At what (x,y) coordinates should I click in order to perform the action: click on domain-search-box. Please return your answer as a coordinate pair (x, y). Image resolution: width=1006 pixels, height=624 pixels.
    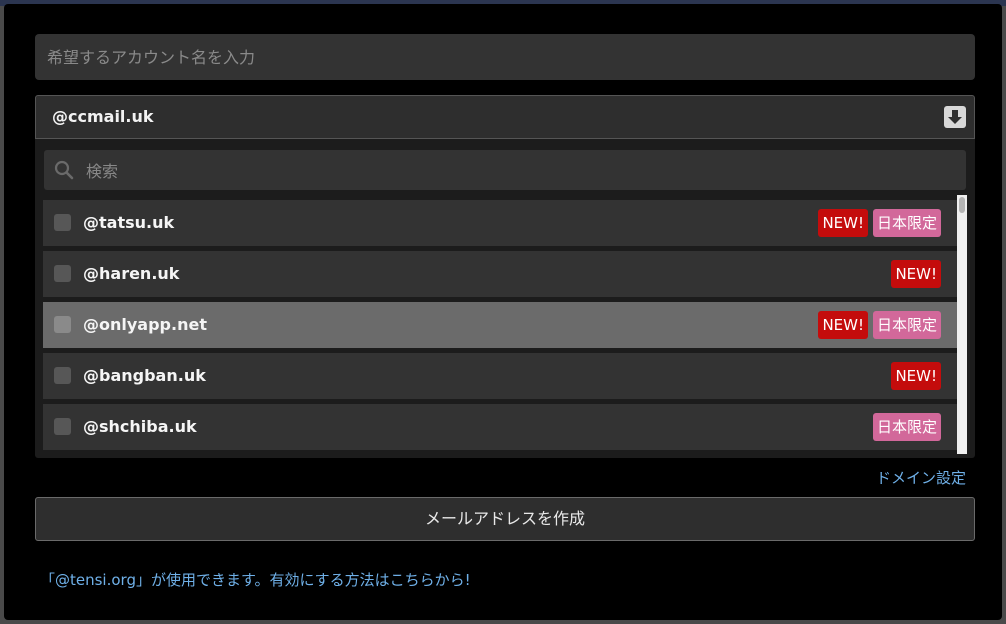
    Looking at the image, I should click on (505, 171).